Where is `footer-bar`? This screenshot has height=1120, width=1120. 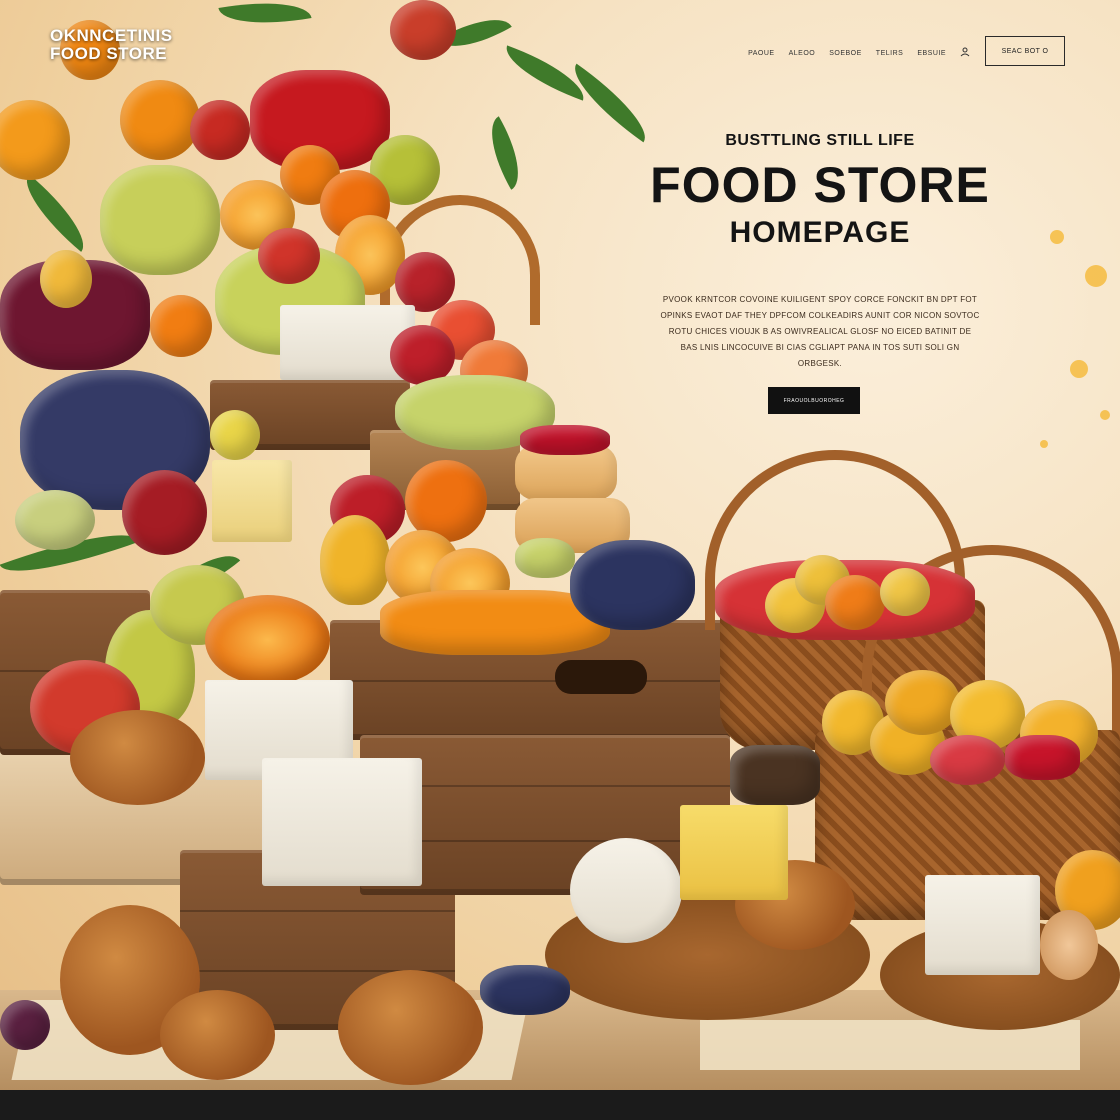
footer-bar is located at coordinates (560, 1105).